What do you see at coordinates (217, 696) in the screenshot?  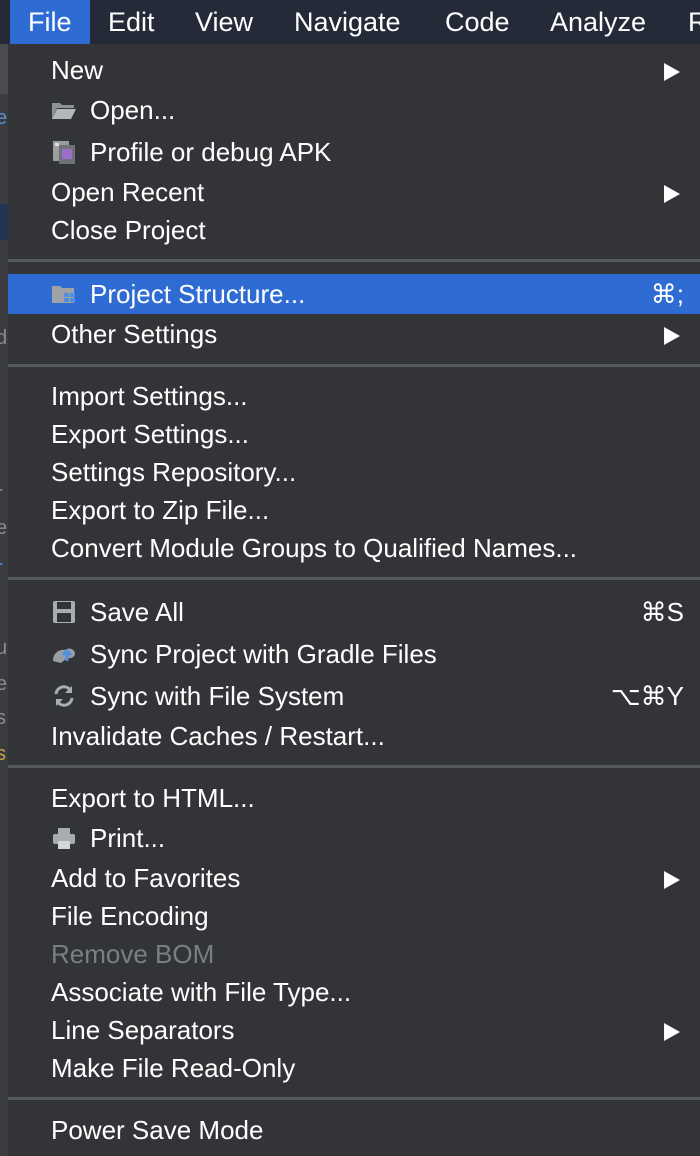 I see `menu-item-label: Sync with File System` at bounding box center [217, 696].